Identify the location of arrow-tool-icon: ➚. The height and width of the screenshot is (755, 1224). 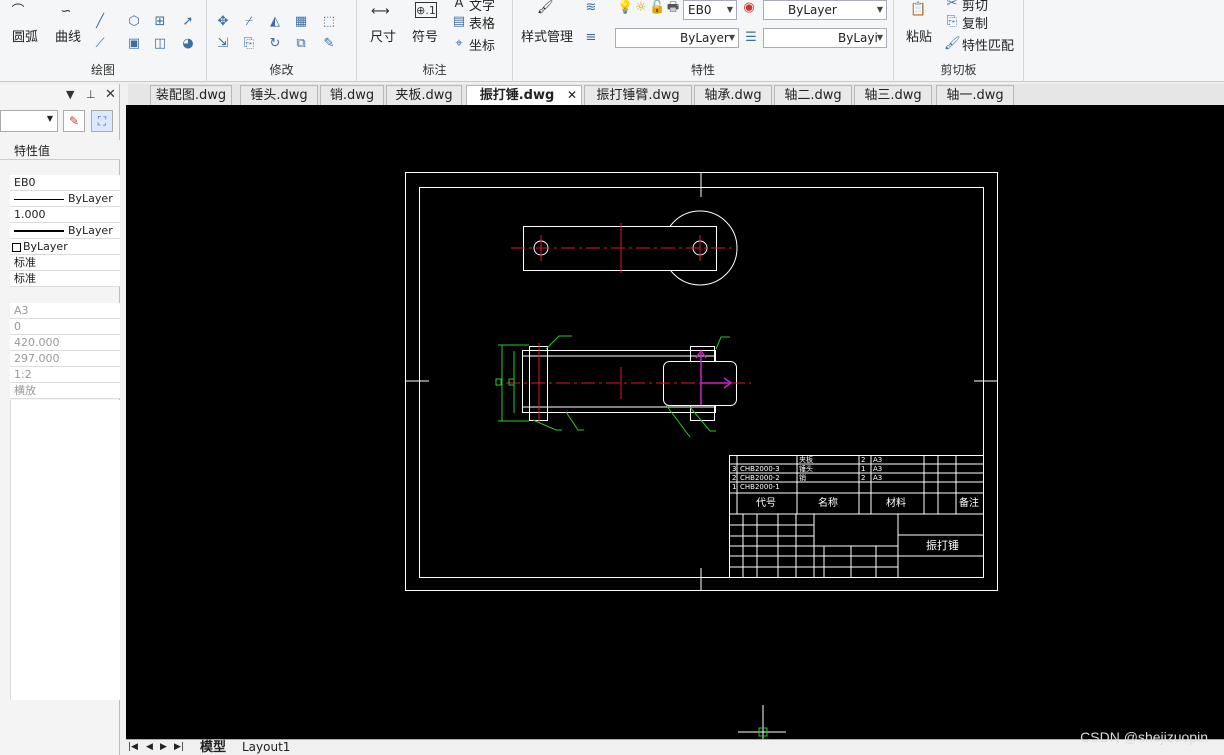
(188, 22).